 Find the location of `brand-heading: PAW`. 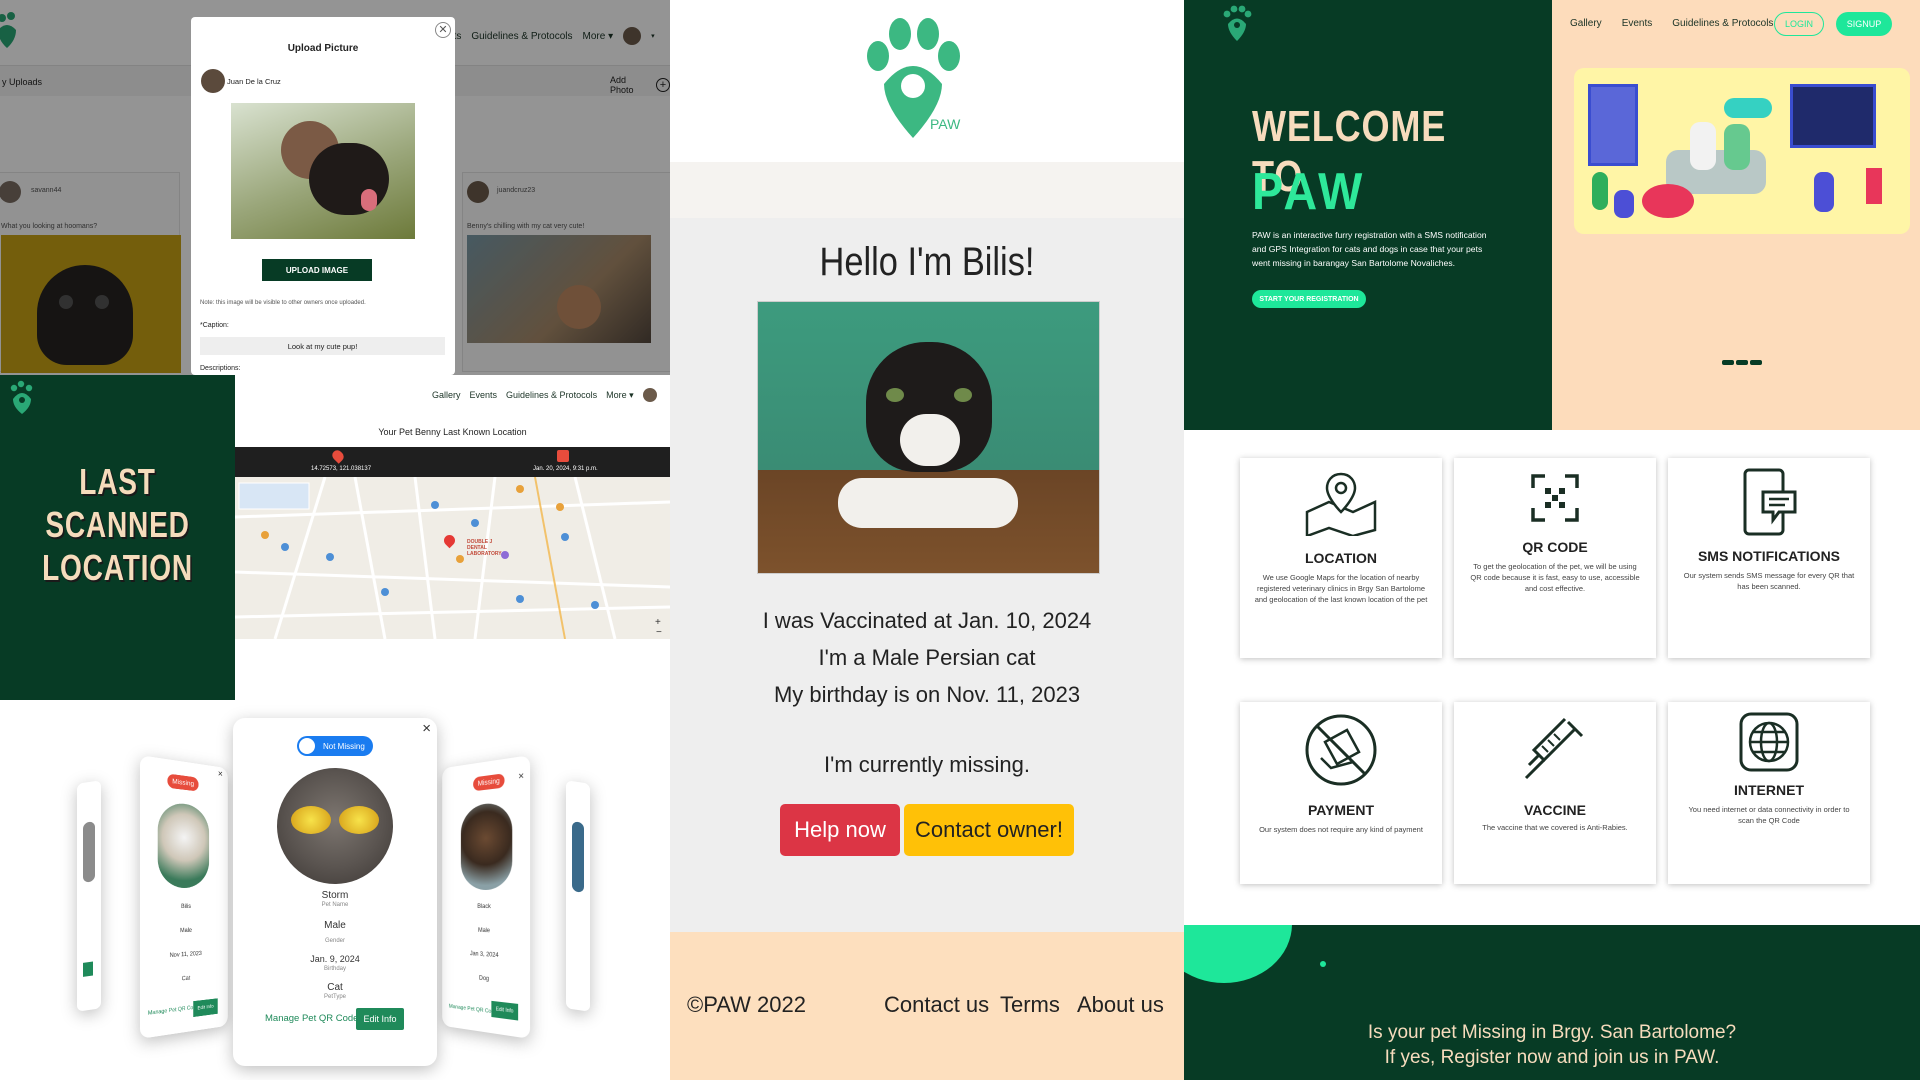

brand-heading: PAW is located at coordinates (1309, 192).